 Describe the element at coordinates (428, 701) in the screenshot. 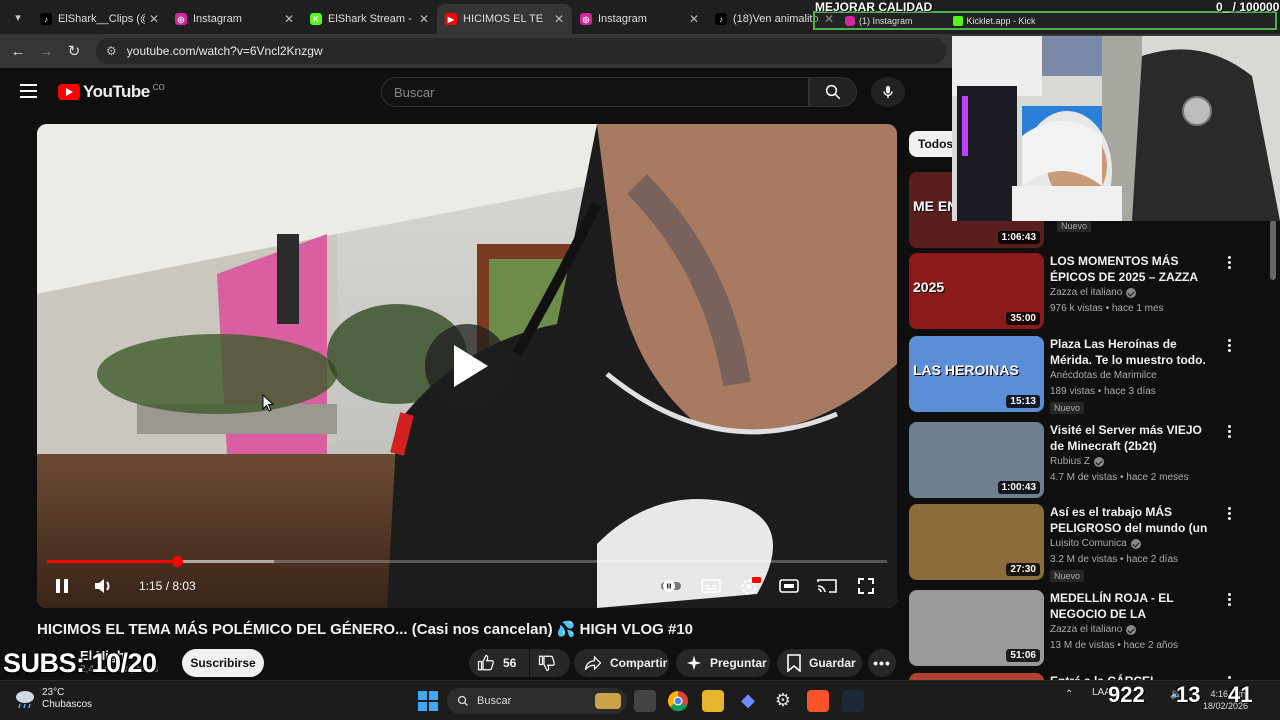

I see `start-button` at that location.